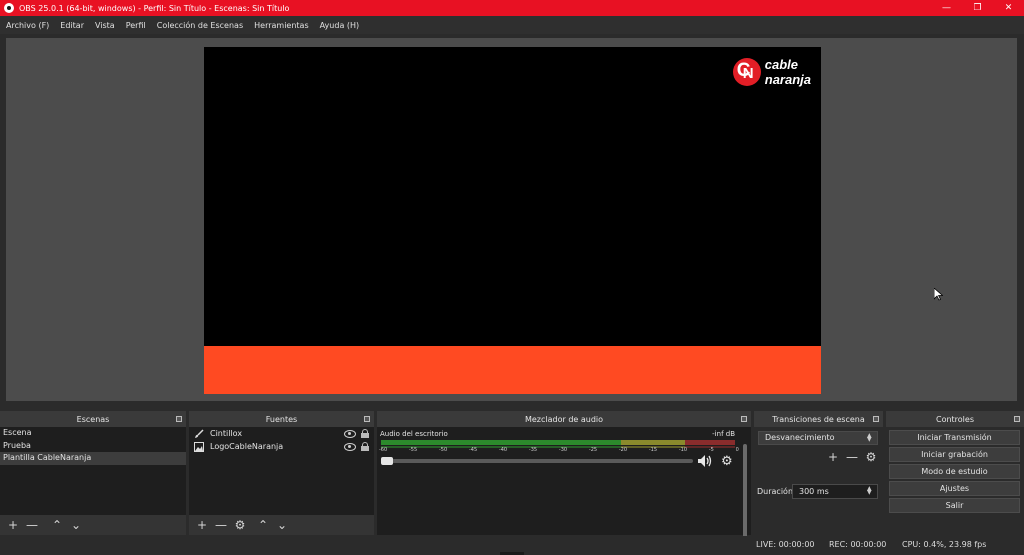  What do you see at coordinates (835, 491) in the screenshot?
I see `duration-field: 300 ms ▲ ▼` at bounding box center [835, 491].